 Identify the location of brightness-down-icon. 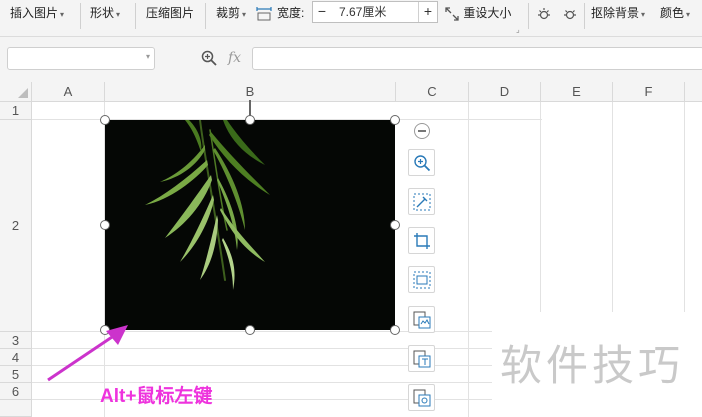
(570, 14).